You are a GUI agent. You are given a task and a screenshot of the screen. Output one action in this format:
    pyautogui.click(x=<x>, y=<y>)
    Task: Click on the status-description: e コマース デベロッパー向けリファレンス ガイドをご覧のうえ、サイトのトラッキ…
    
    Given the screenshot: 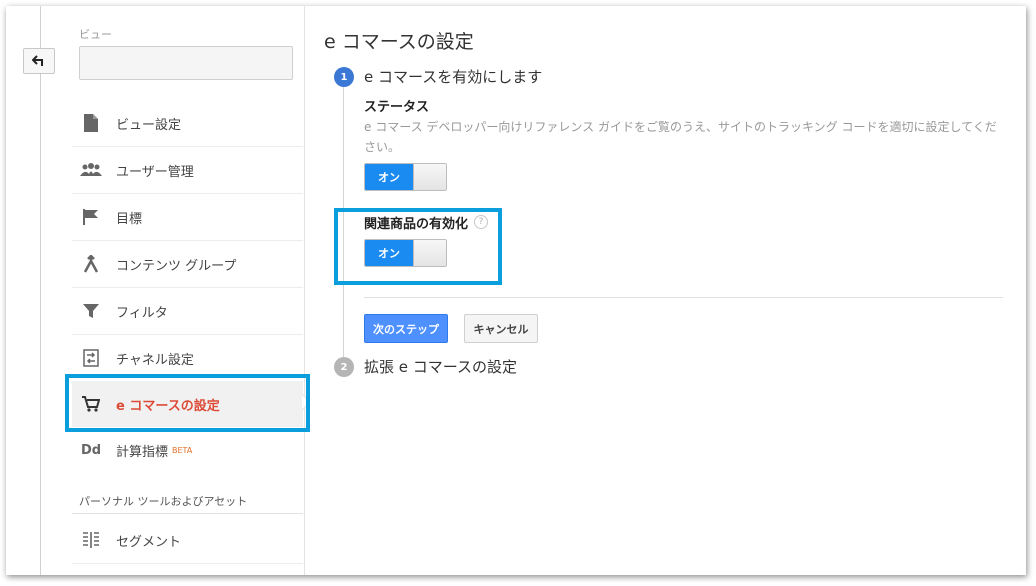 What is the action you would take?
    pyautogui.click(x=680, y=137)
    